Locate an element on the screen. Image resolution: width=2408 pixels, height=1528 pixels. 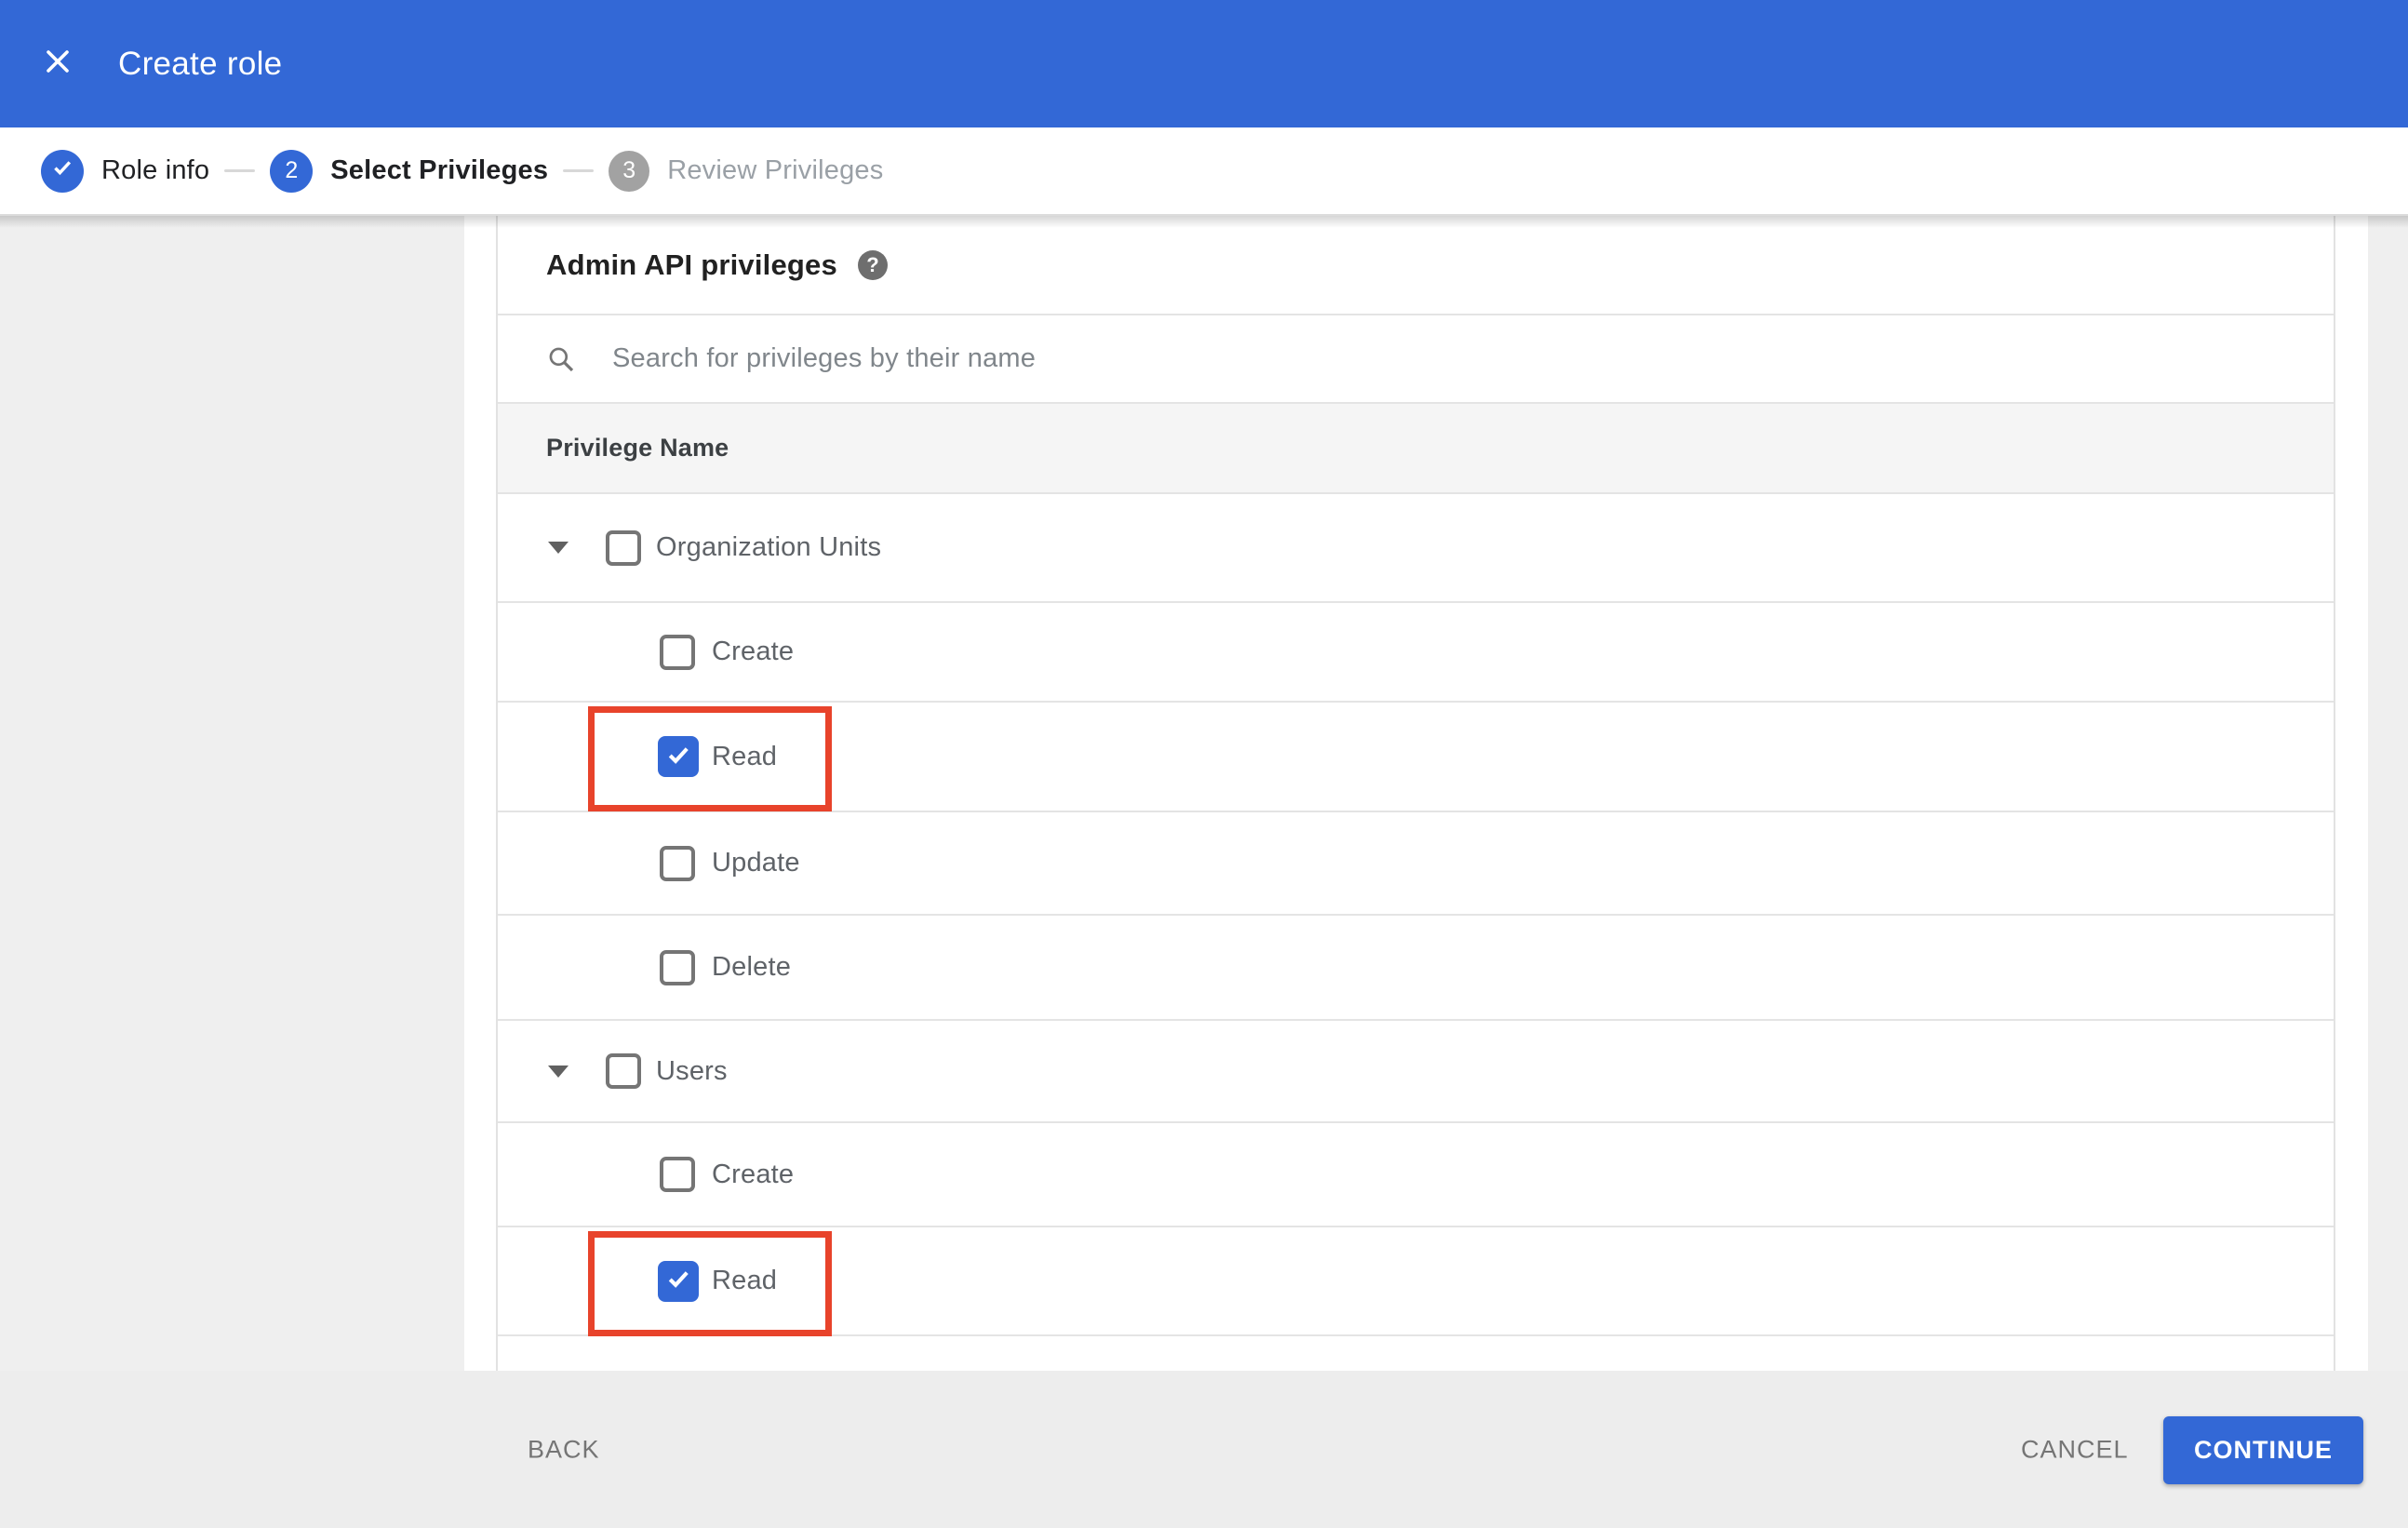
checkbox-read-users-checked is located at coordinates (679, 1281).